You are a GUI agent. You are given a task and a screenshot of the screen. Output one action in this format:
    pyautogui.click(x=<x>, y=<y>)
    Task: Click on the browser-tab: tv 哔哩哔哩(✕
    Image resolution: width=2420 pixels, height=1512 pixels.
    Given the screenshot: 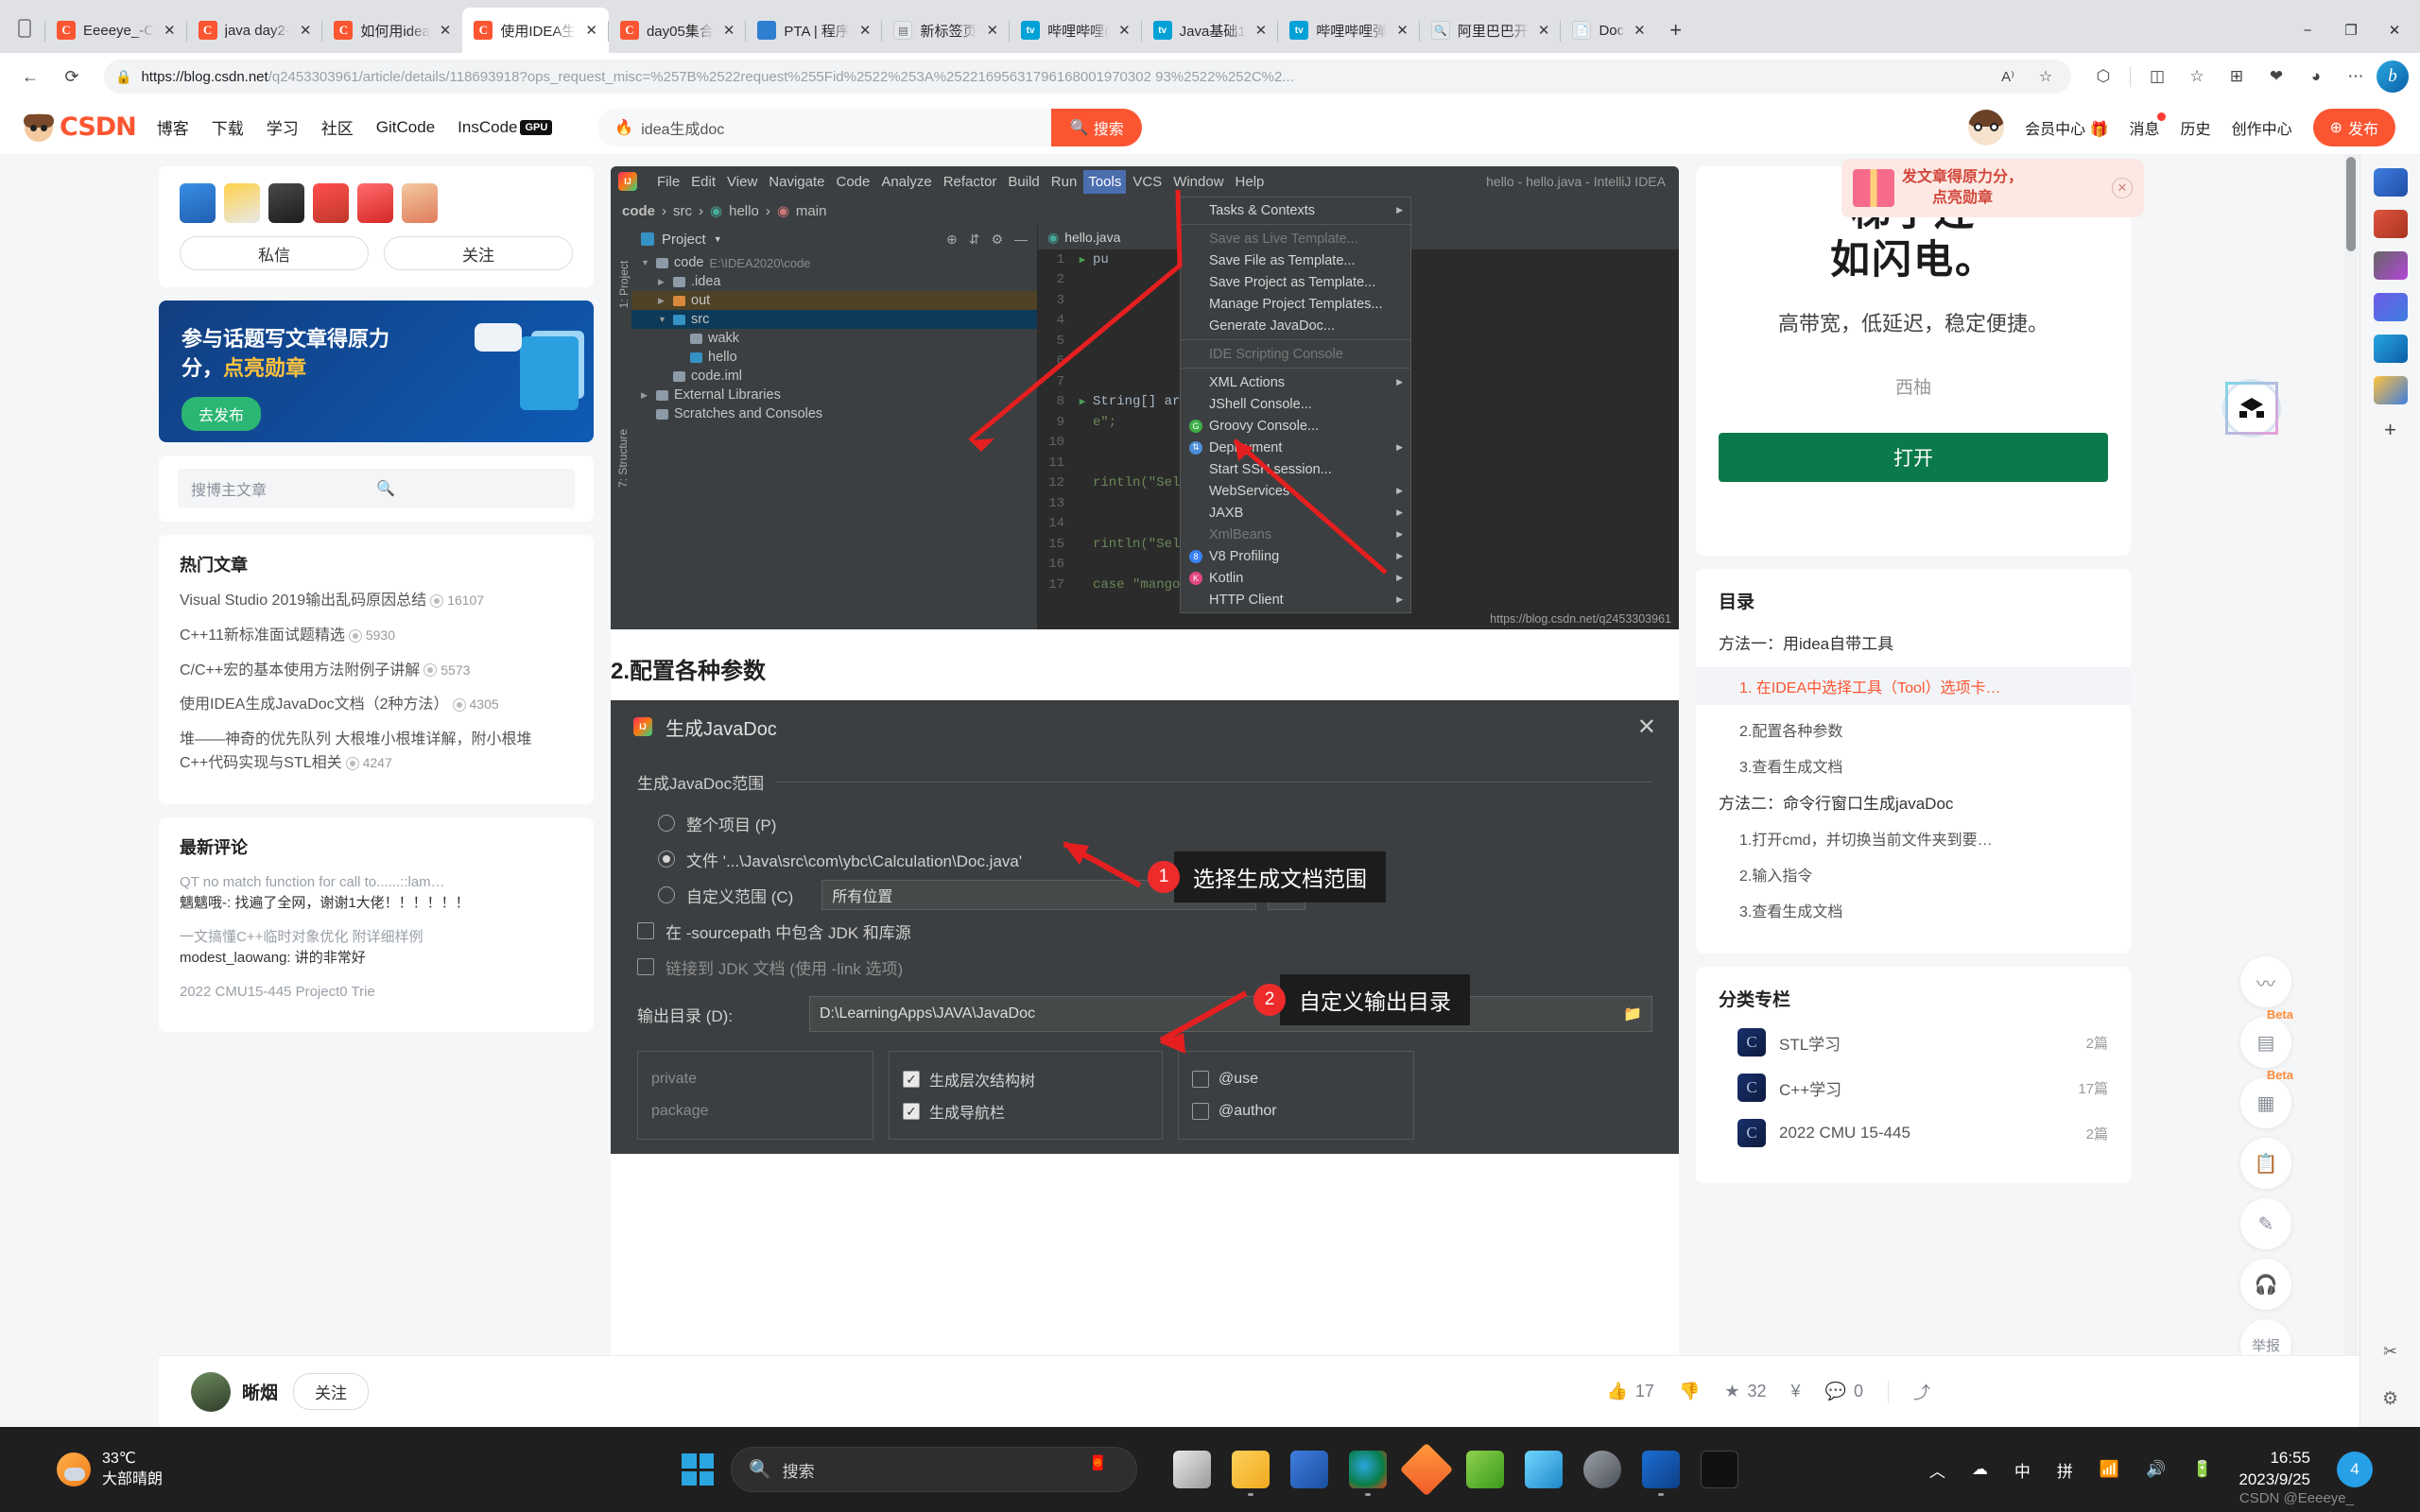 What is the action you would take?
    pyautogui.click(x=1075, y=30)
    